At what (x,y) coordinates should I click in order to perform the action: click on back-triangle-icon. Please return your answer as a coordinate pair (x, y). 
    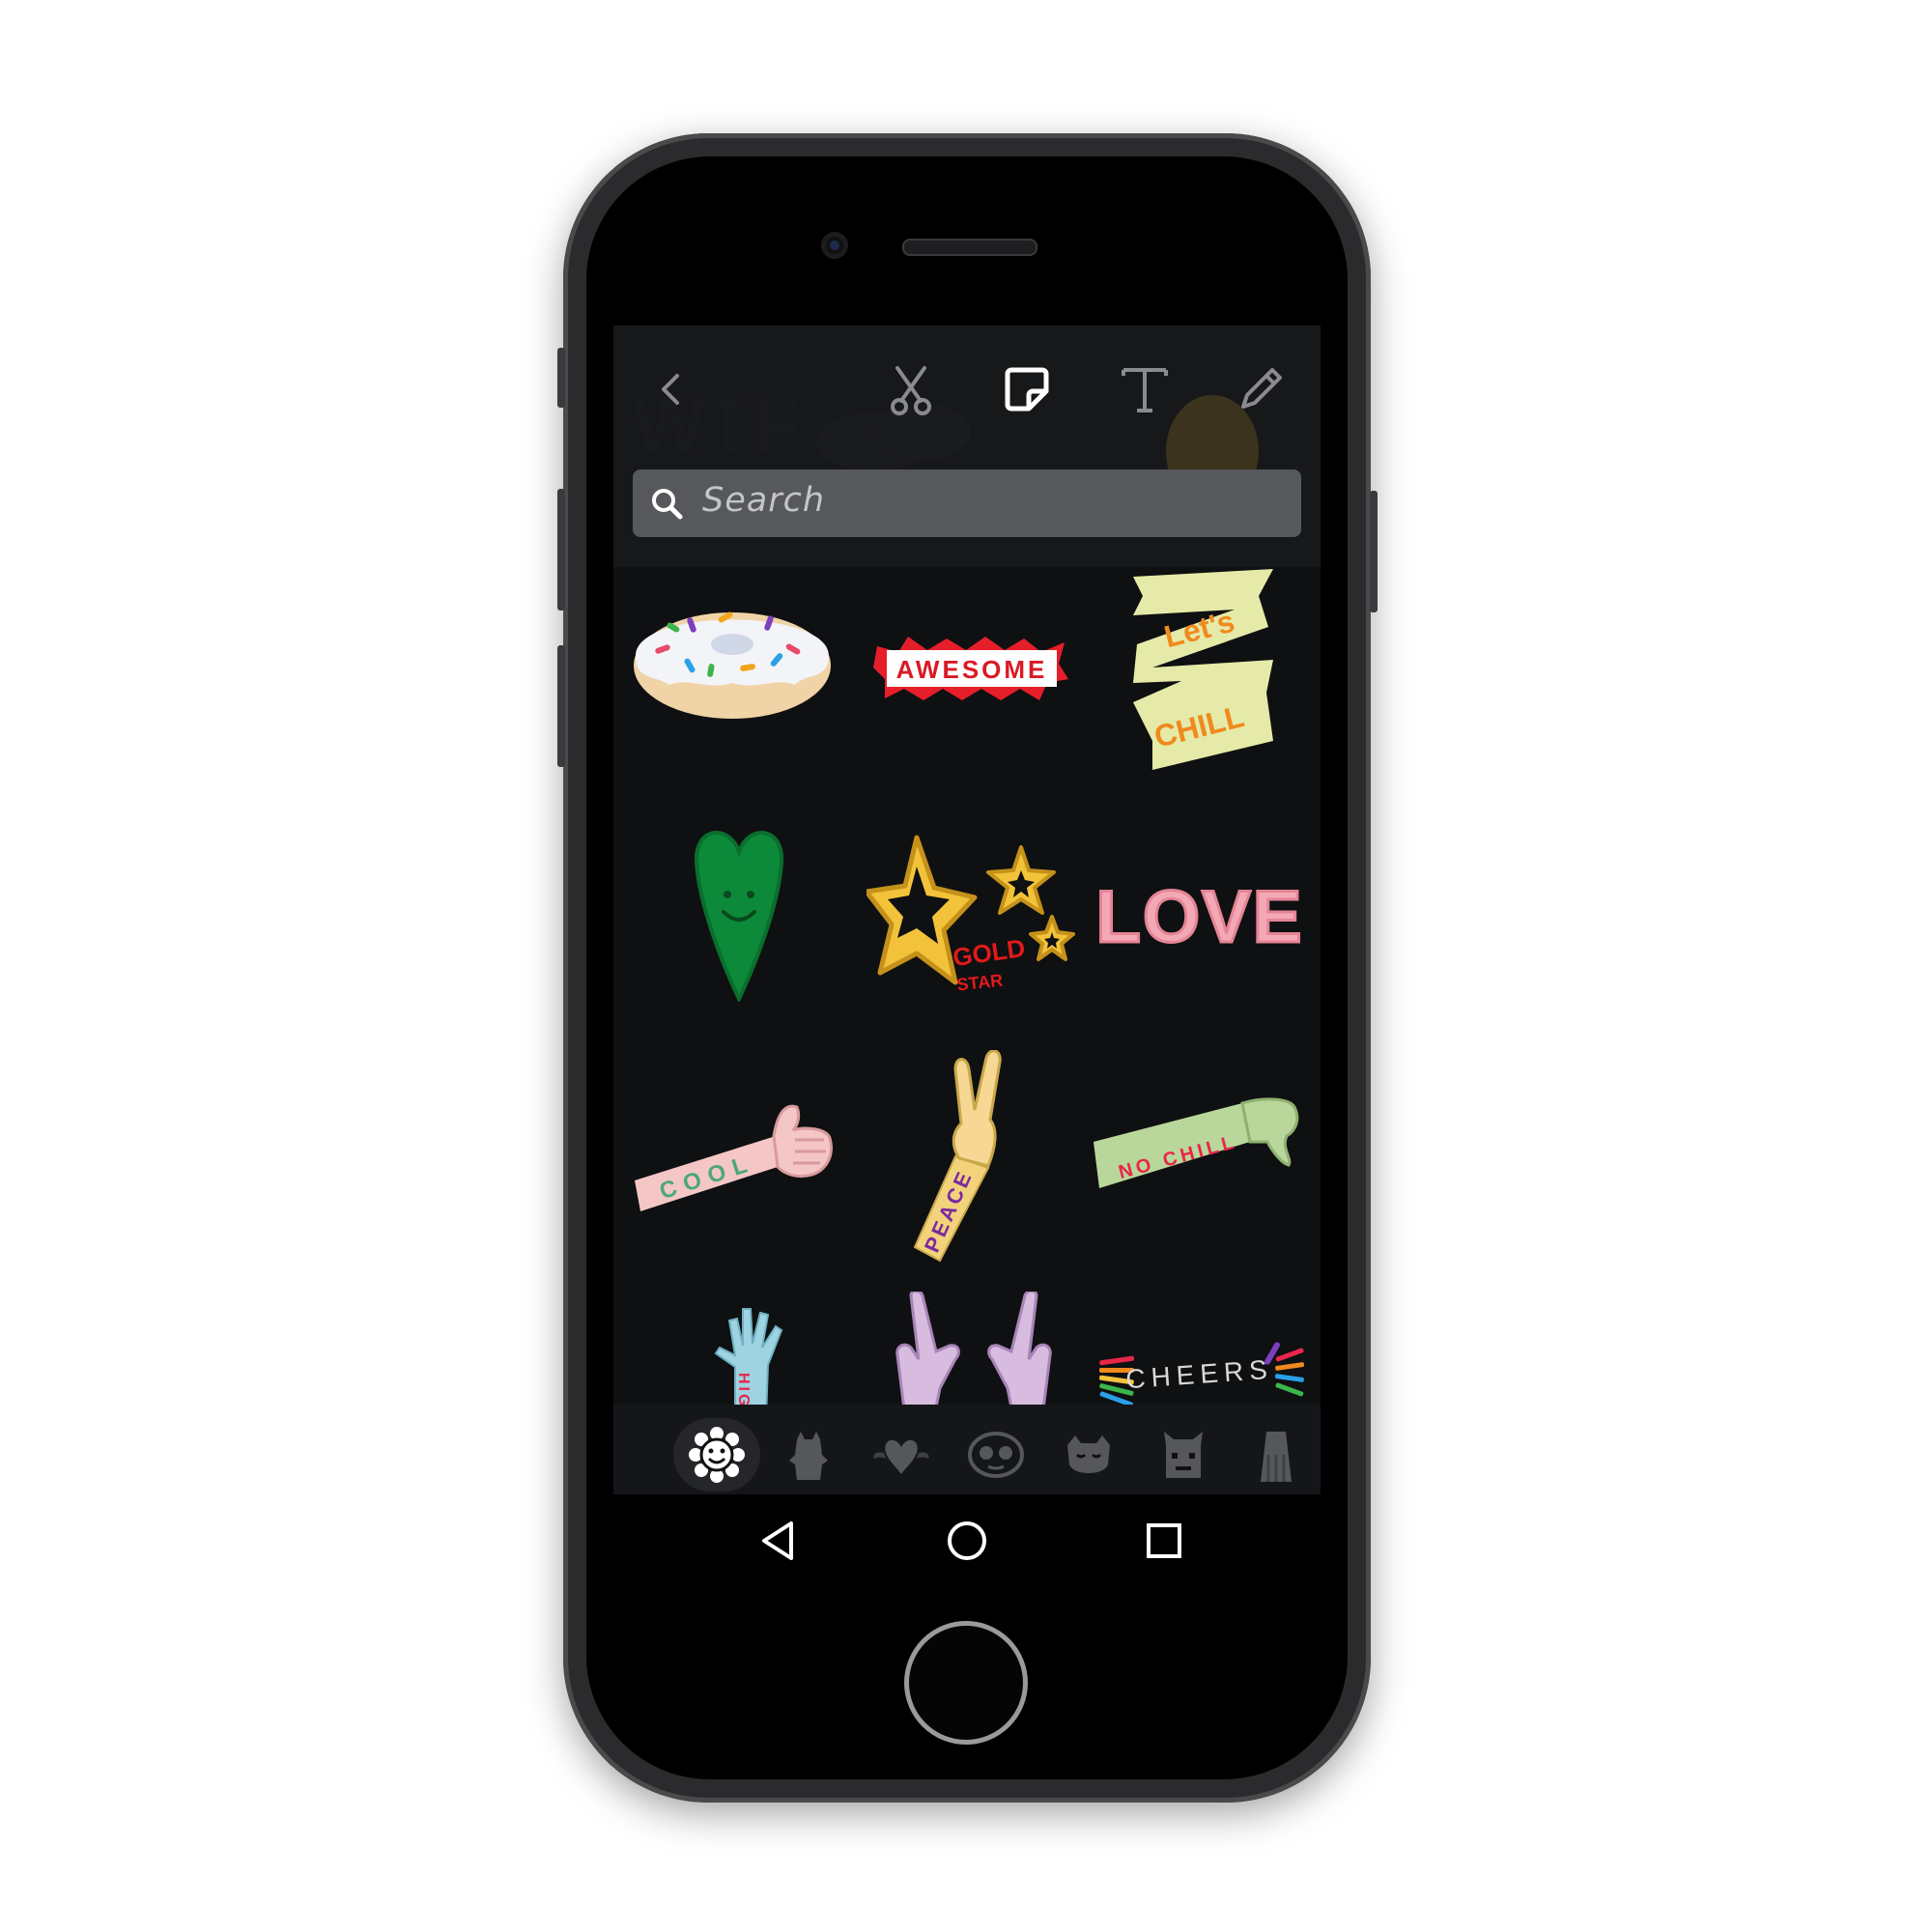
    Looking at the image, I should click on (779, 1541).